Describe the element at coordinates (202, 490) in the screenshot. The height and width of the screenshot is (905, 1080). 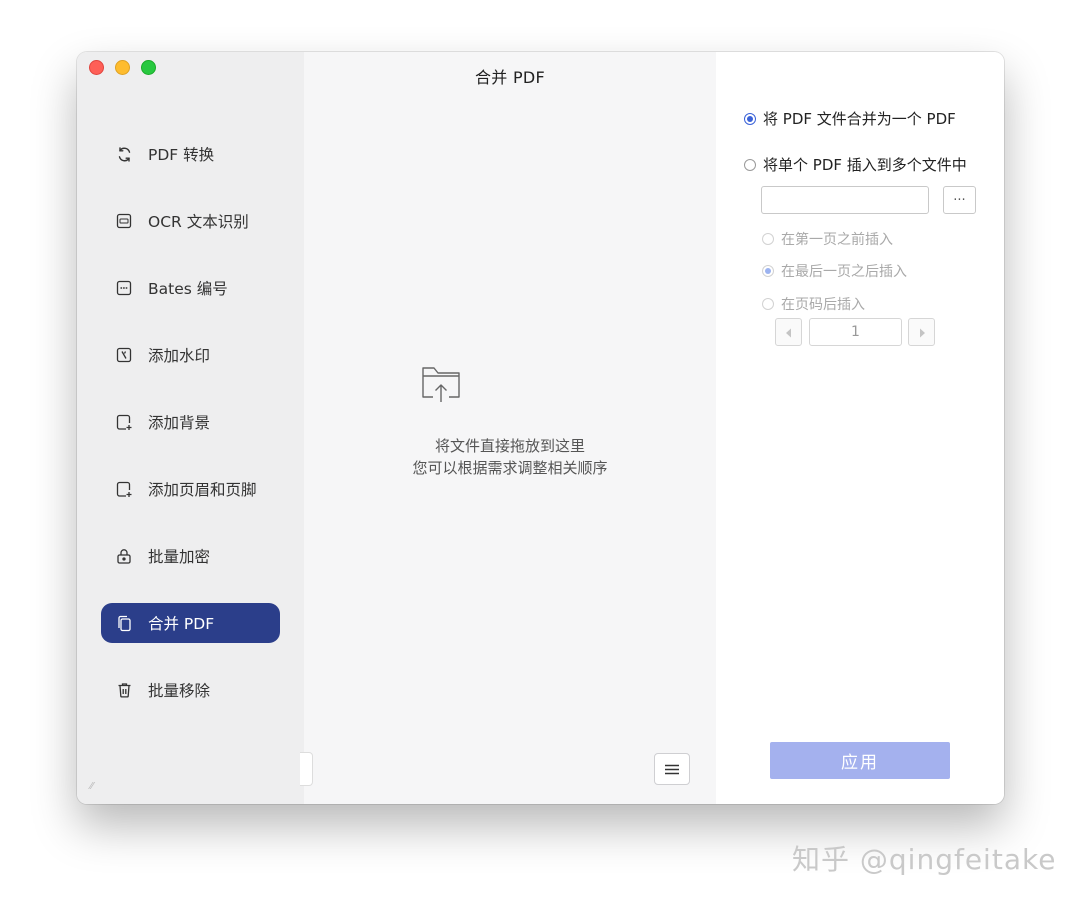
I see `sidebar-item-label: 添加页眉和页脚` at that location.